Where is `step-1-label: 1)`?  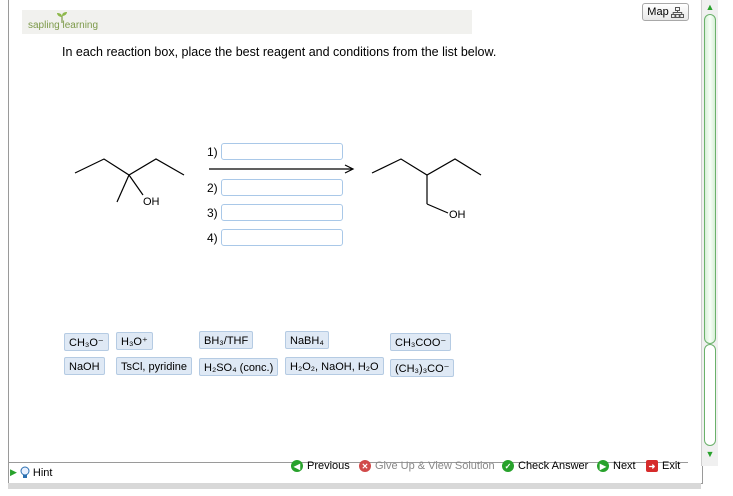
step-1-label: 1) is located at coordinates (212, 152).